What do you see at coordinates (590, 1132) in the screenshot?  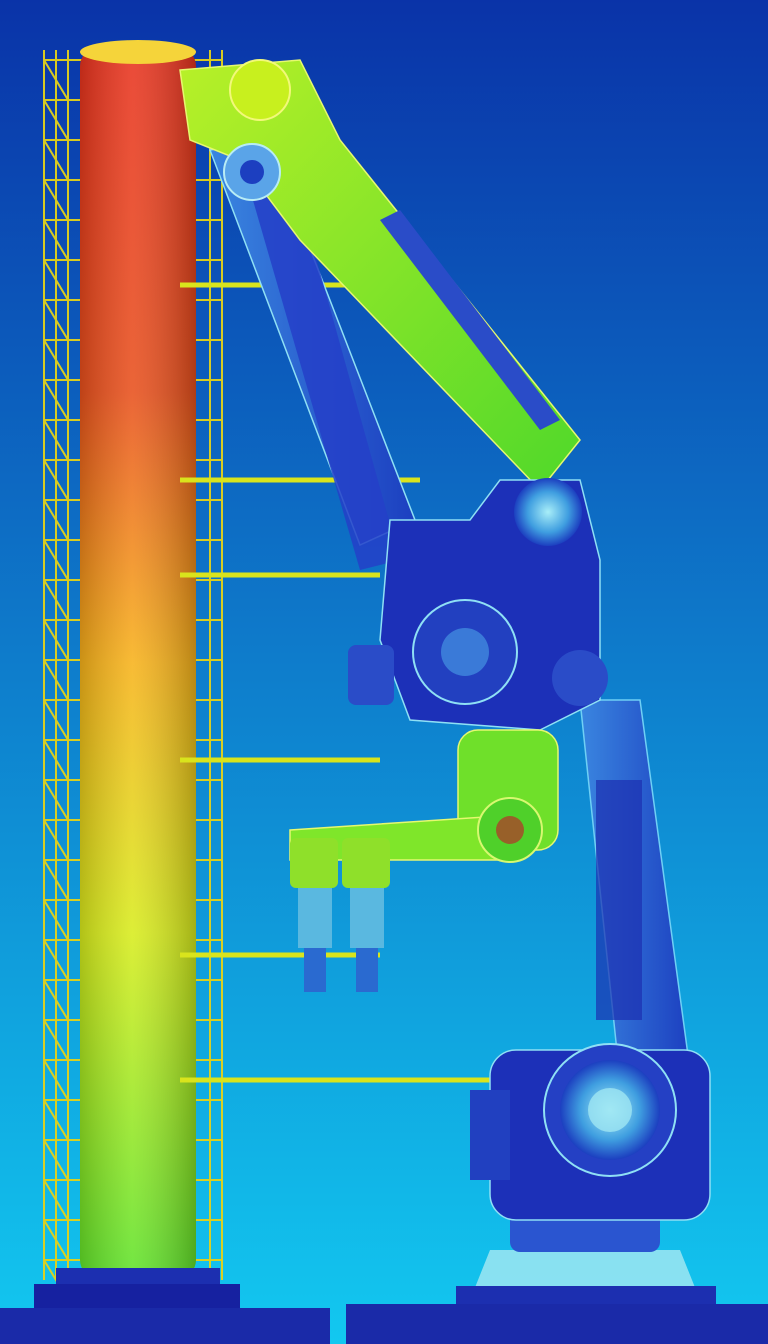 I see `base-housing` at bounding box center [590, 1132].